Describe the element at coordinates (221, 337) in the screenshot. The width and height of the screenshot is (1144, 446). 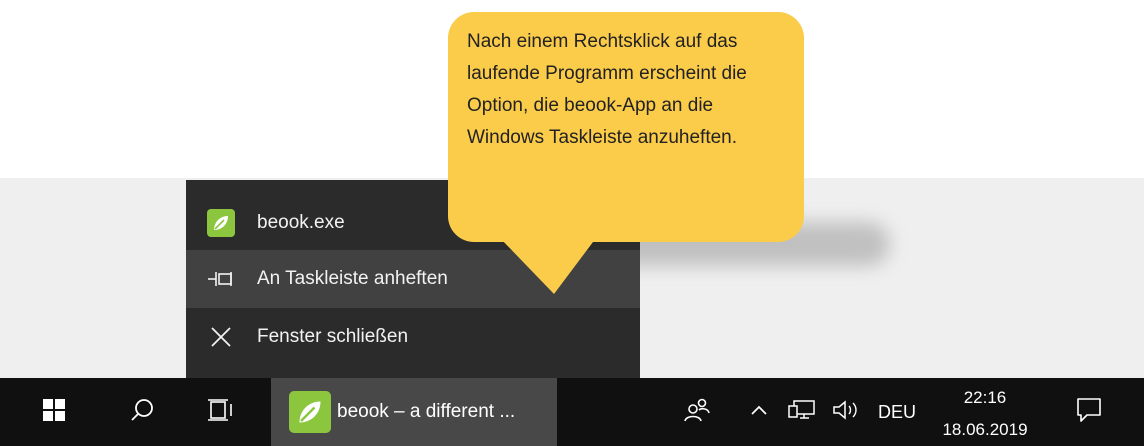
I see `close-icon` at that location.